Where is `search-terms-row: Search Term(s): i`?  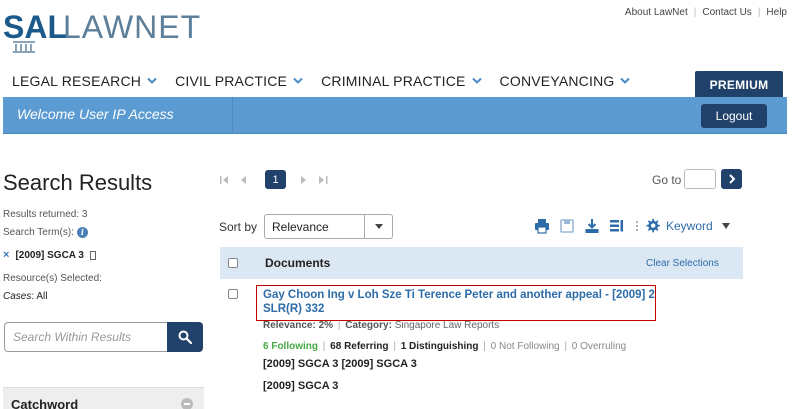
search-terms-row: Search Term(s): i is located at coordinates (45, 232).